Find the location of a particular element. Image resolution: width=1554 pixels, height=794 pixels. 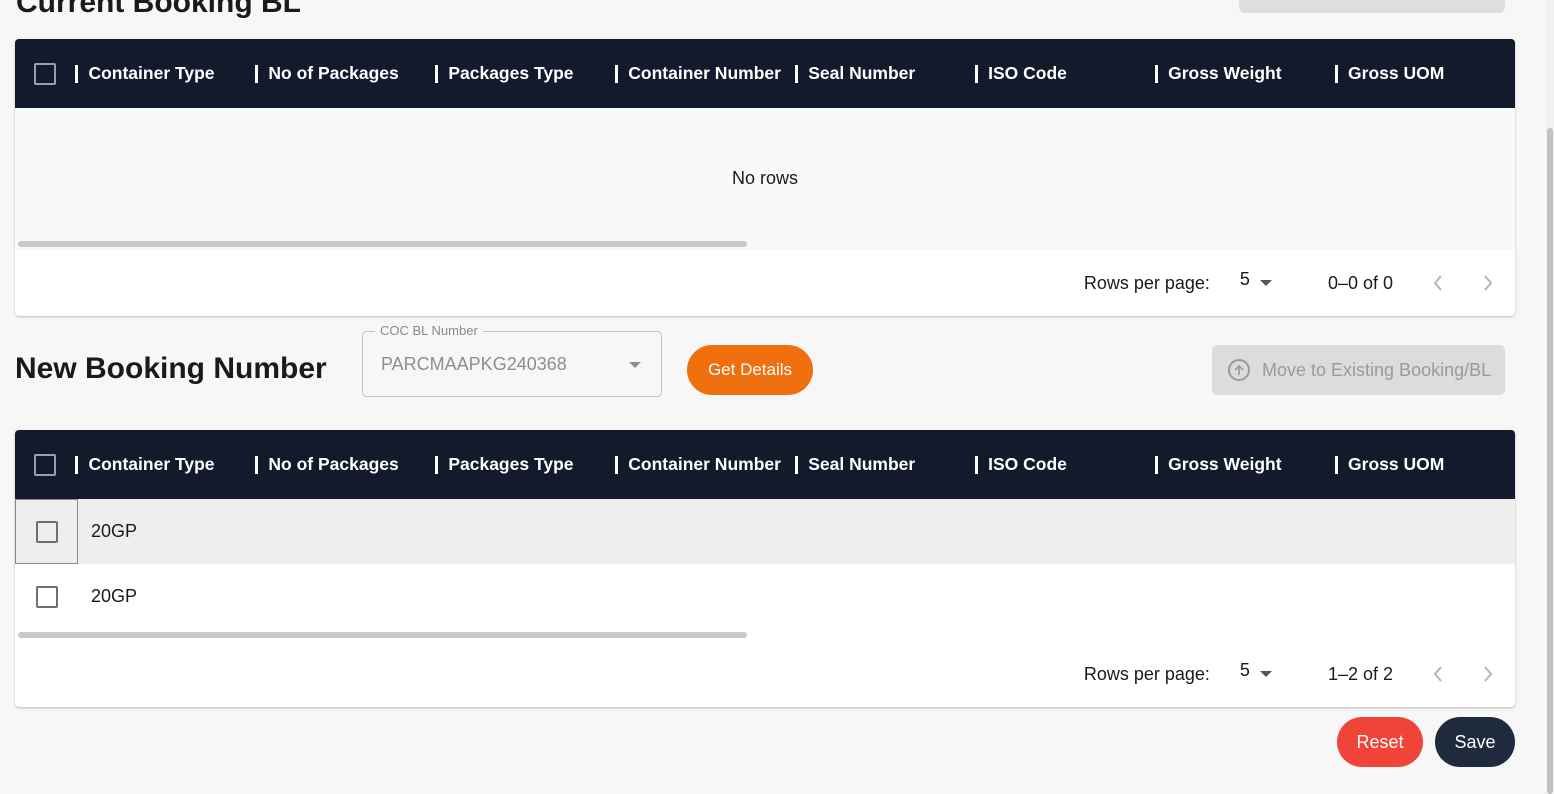

page-range: 0–0 of 0 is located at coordinates (1360, 282).